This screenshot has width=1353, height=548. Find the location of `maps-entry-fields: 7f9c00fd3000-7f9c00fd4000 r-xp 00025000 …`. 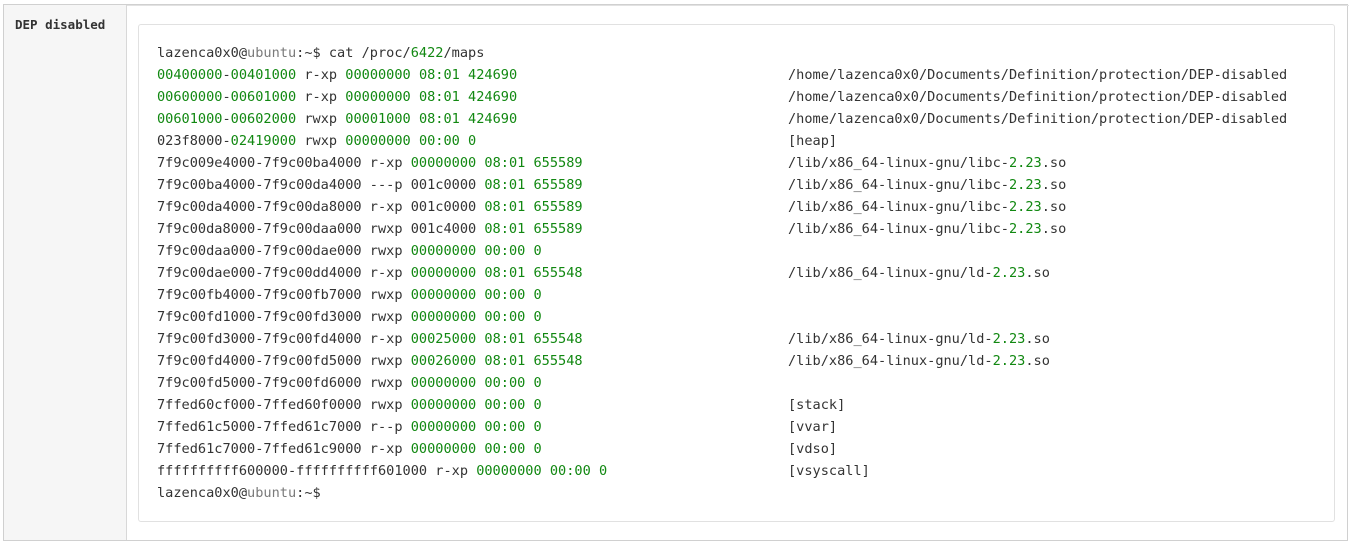

maps-entry-fields: 7f9c00fd3000-7f9c00fd4000 r-xp 00025000 … is located at coordinates (472, 339).